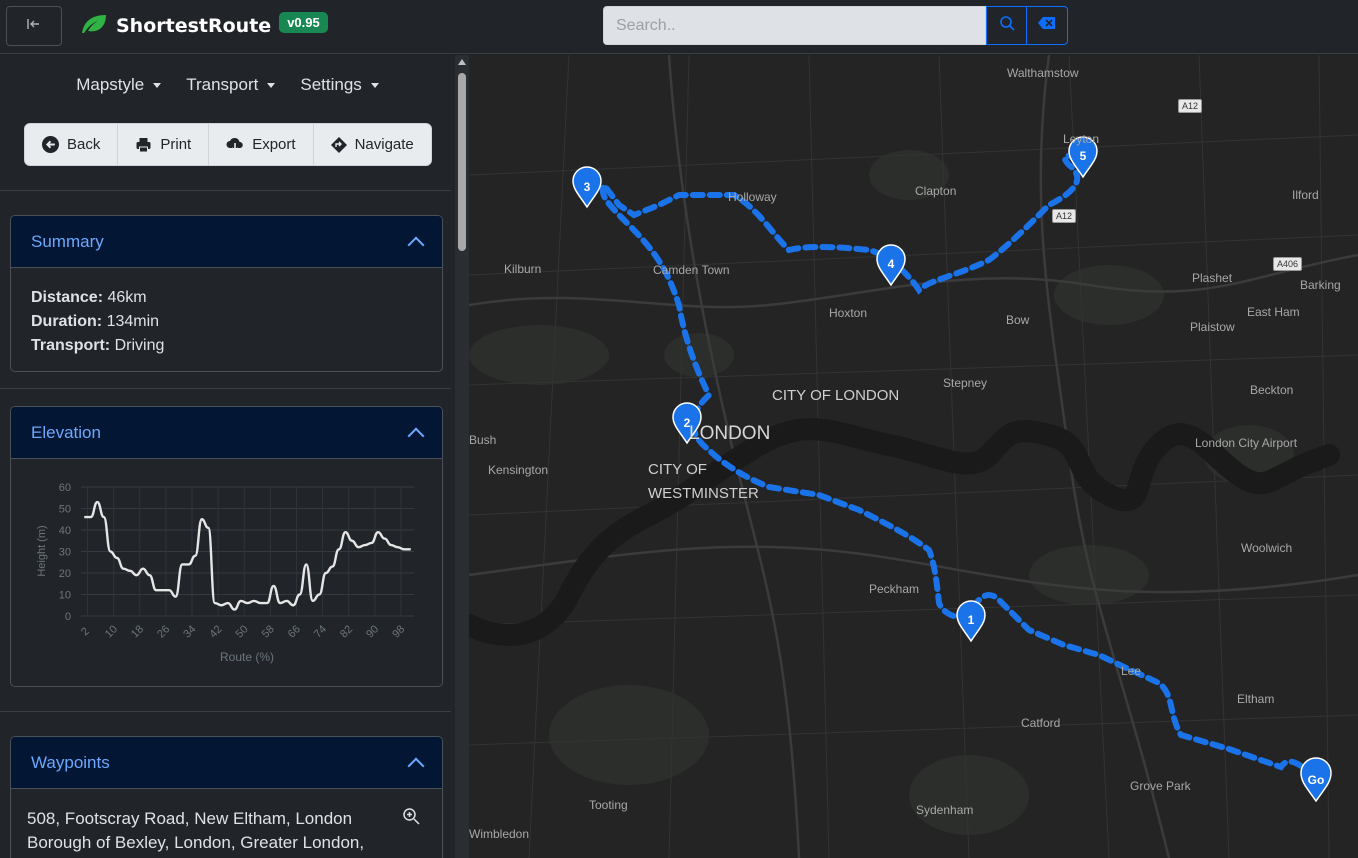 The height and width of the screenshot is (858, 1358). Describe the element at coordinates (226, 433) in the screenshot. I see `elevation-header: Elevation` at that location.